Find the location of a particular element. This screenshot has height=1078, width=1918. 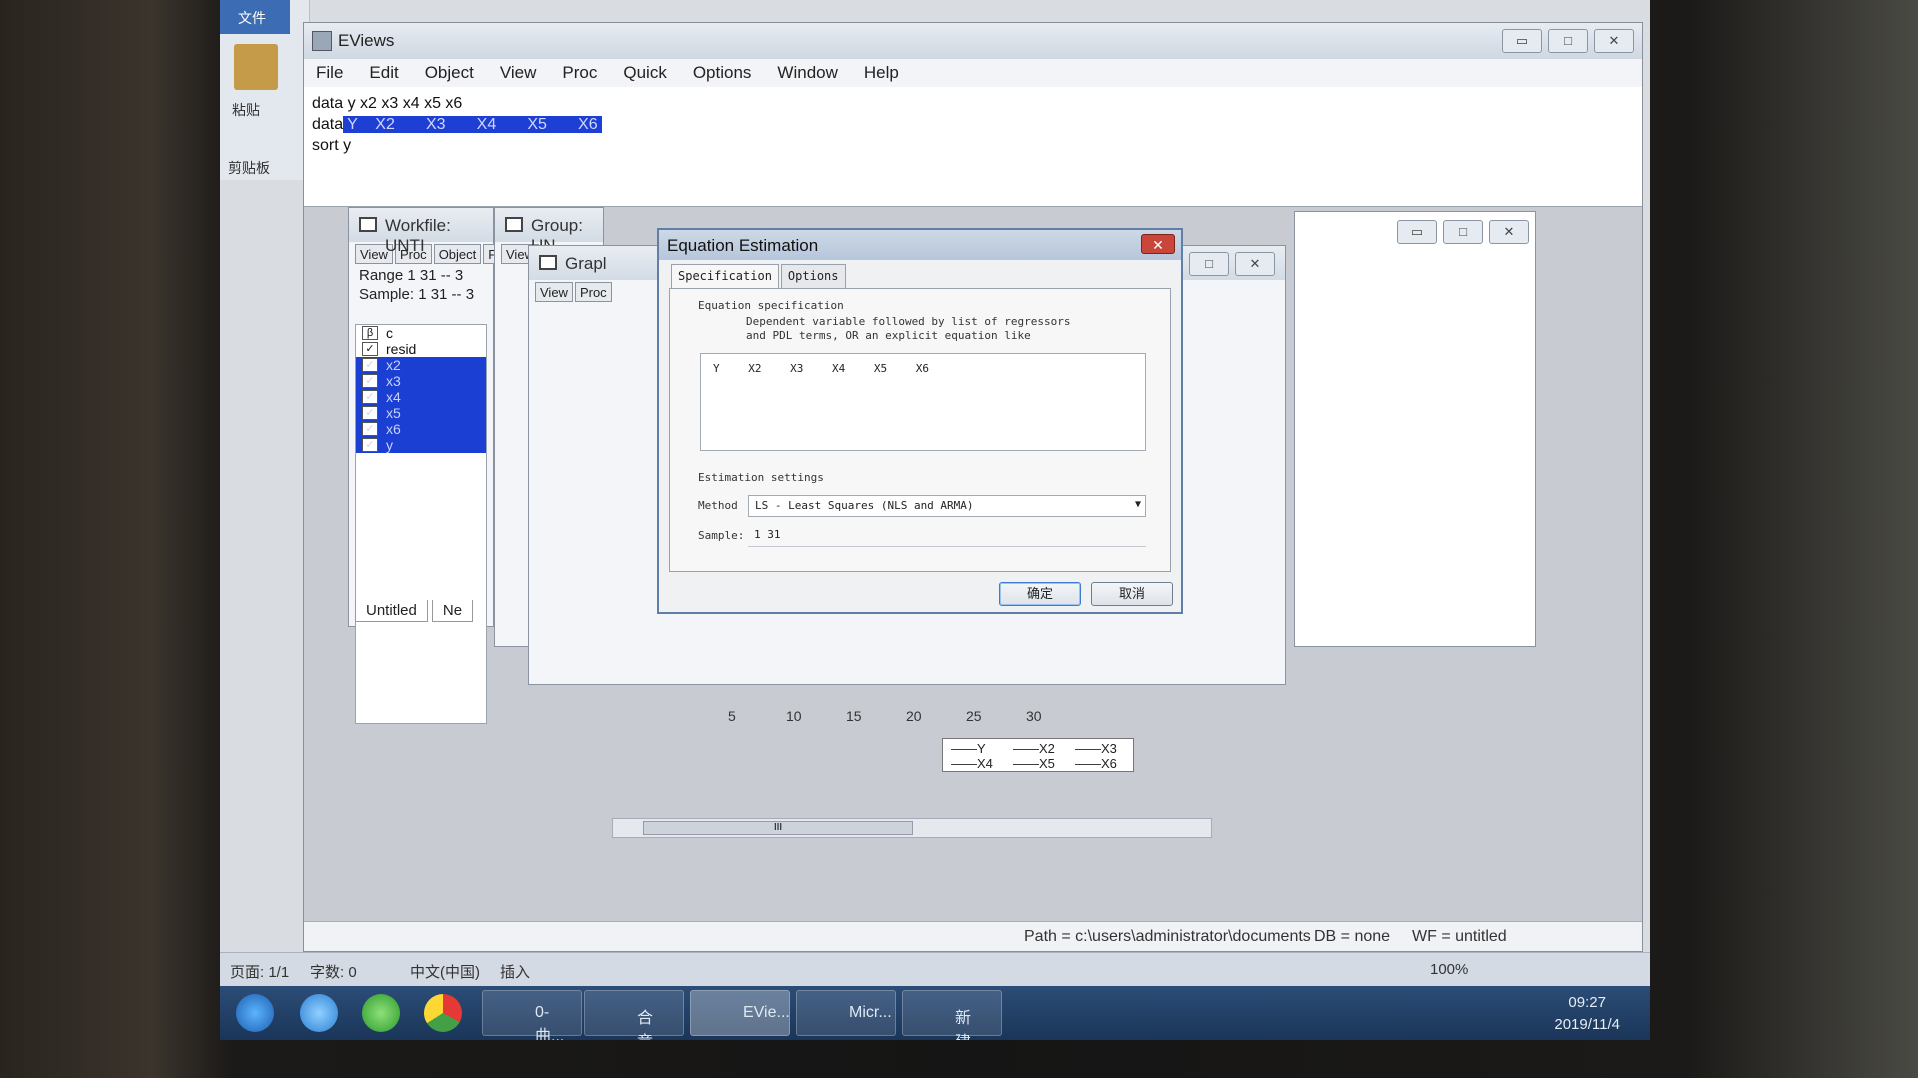

legend-item: —— X6 is located at coordinates (1096, 763).